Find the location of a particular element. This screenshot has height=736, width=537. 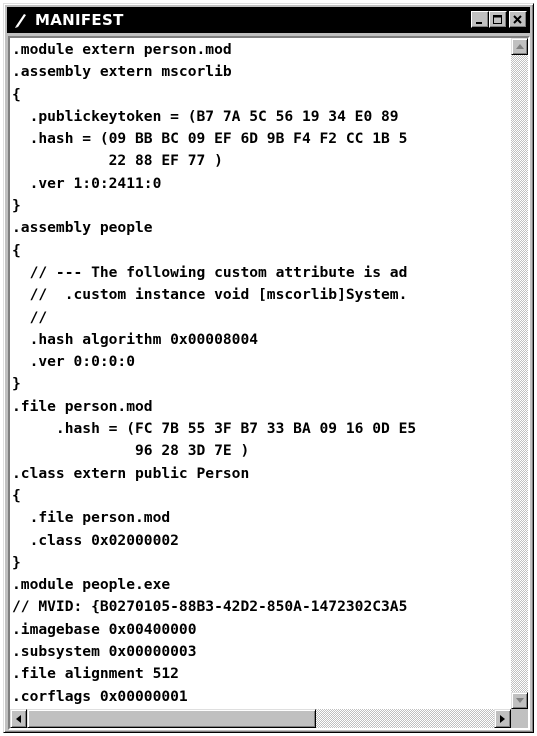

code-line: .module extern person.mod is located at coordinates (122, 49).